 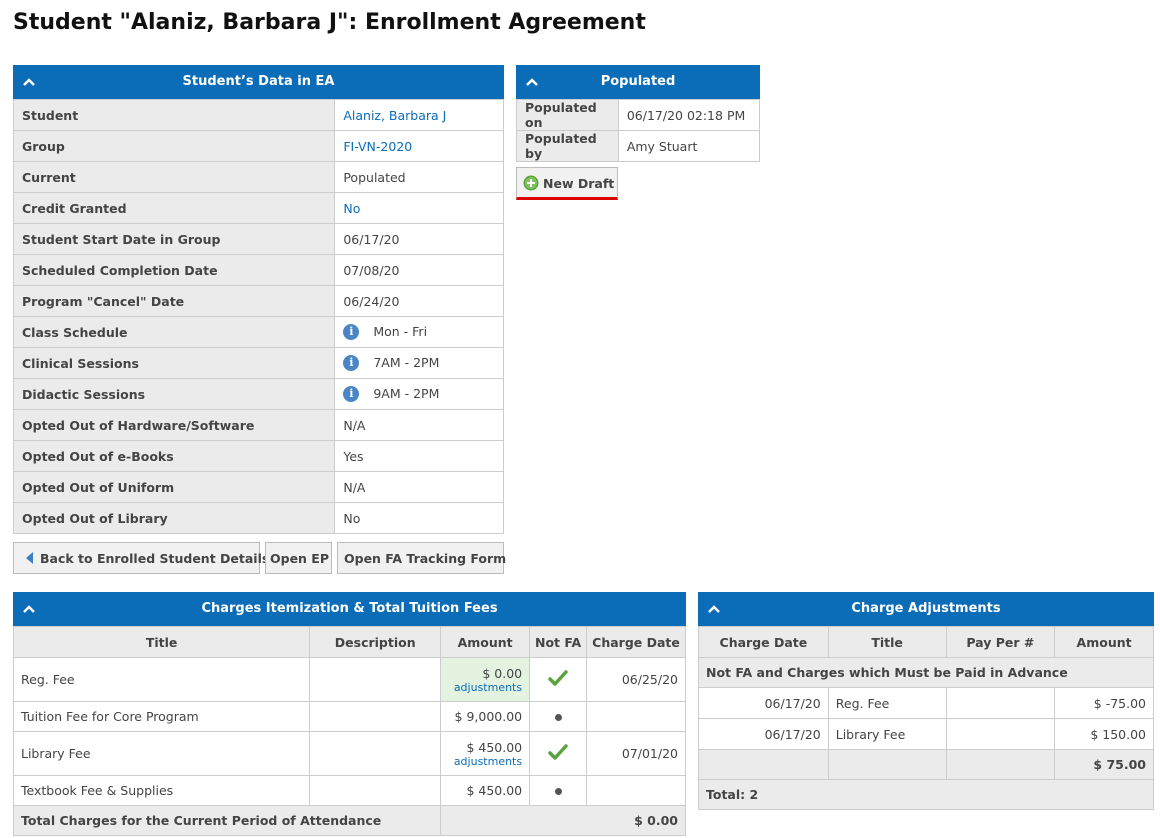 What do you see at coordinates (258, 301) in the screenshot?
I see `student-data-row: Program "Cancel" Date 06/24/20` at bounding box center [258, 301].